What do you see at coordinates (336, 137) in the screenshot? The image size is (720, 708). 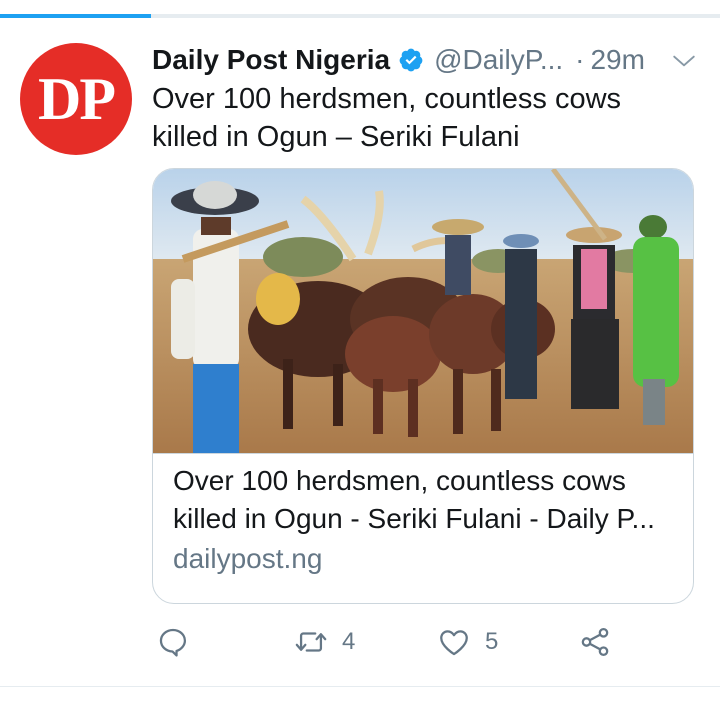 I see `tweet-text-line: killed in Ogun – Seriki Fulani` at bounding box center [336, 137].